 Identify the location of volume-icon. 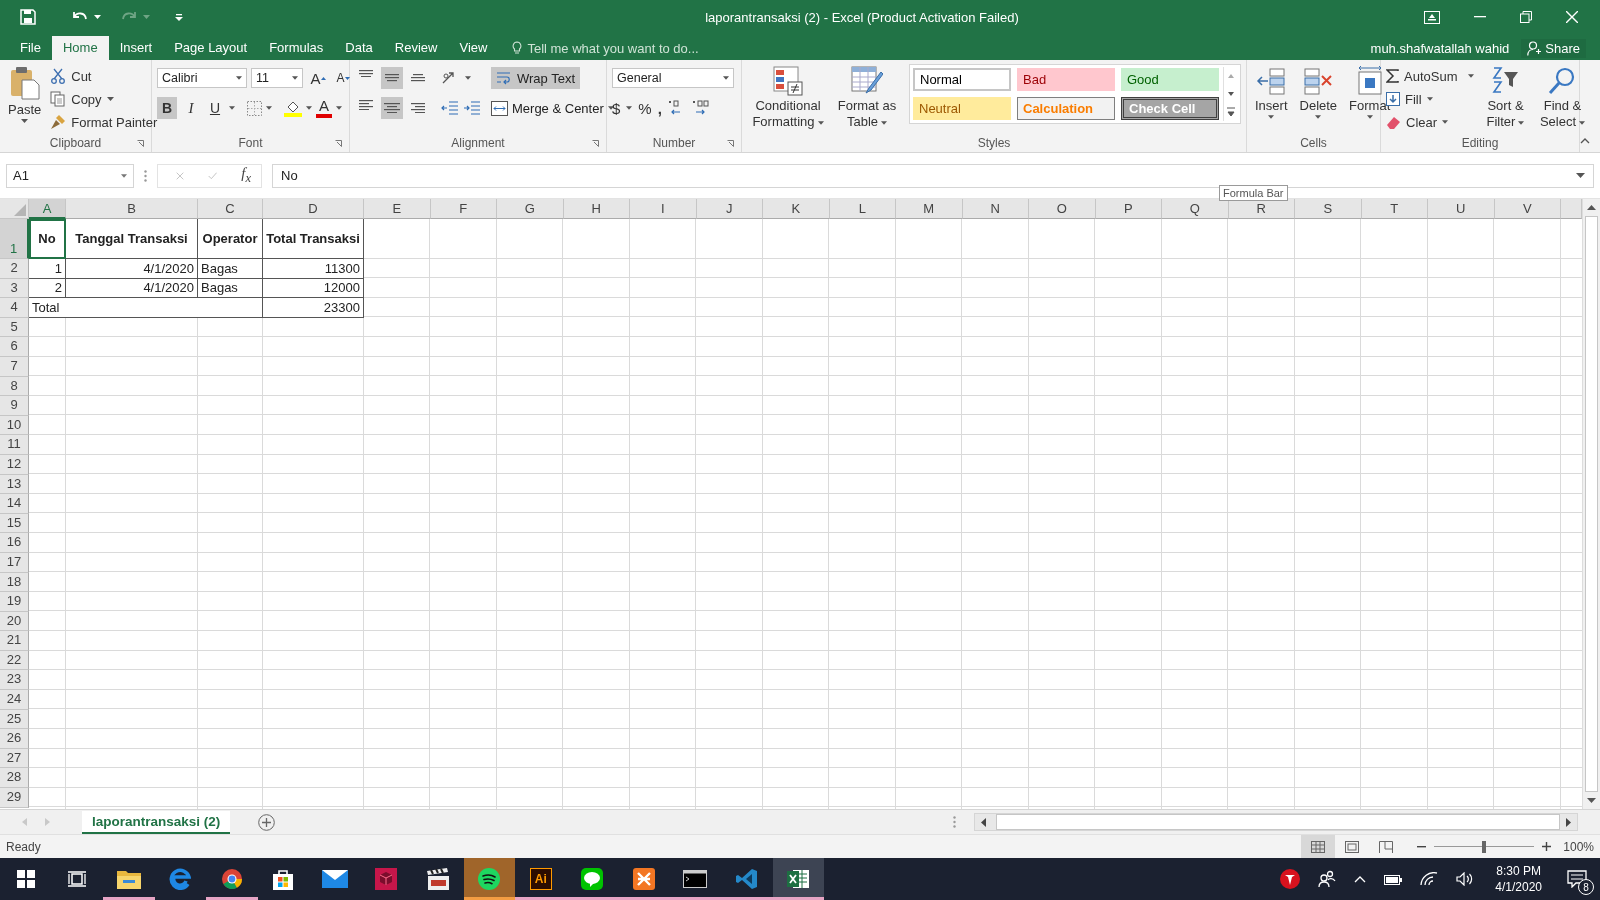
(1465, 879).